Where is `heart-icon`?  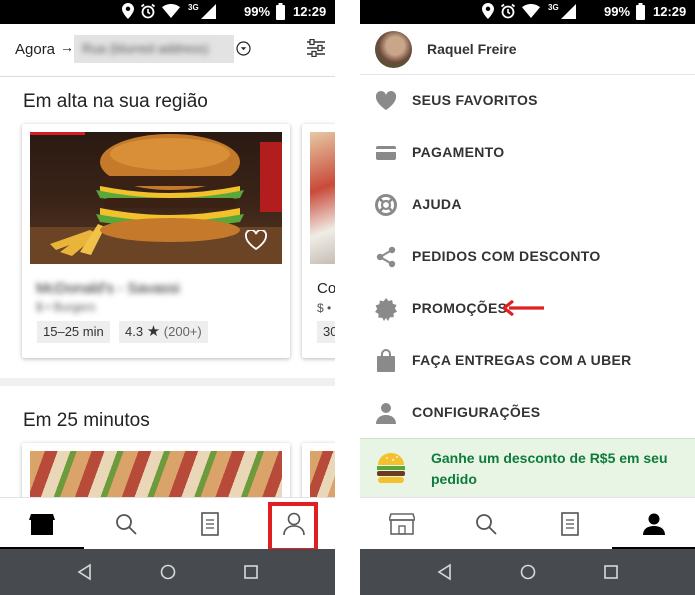
heart-icon is located at coordinates (386, 100).